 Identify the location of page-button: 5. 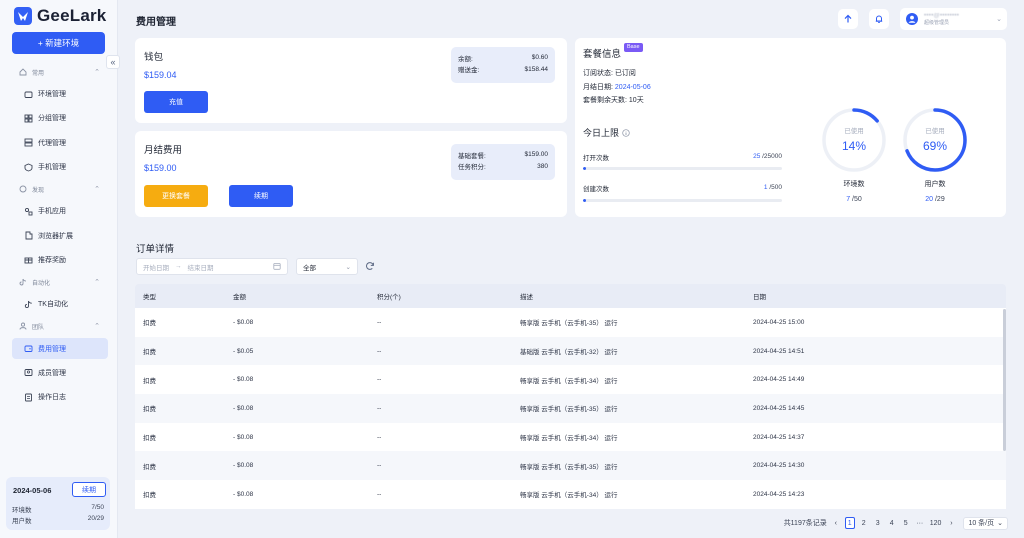
(906, 523).